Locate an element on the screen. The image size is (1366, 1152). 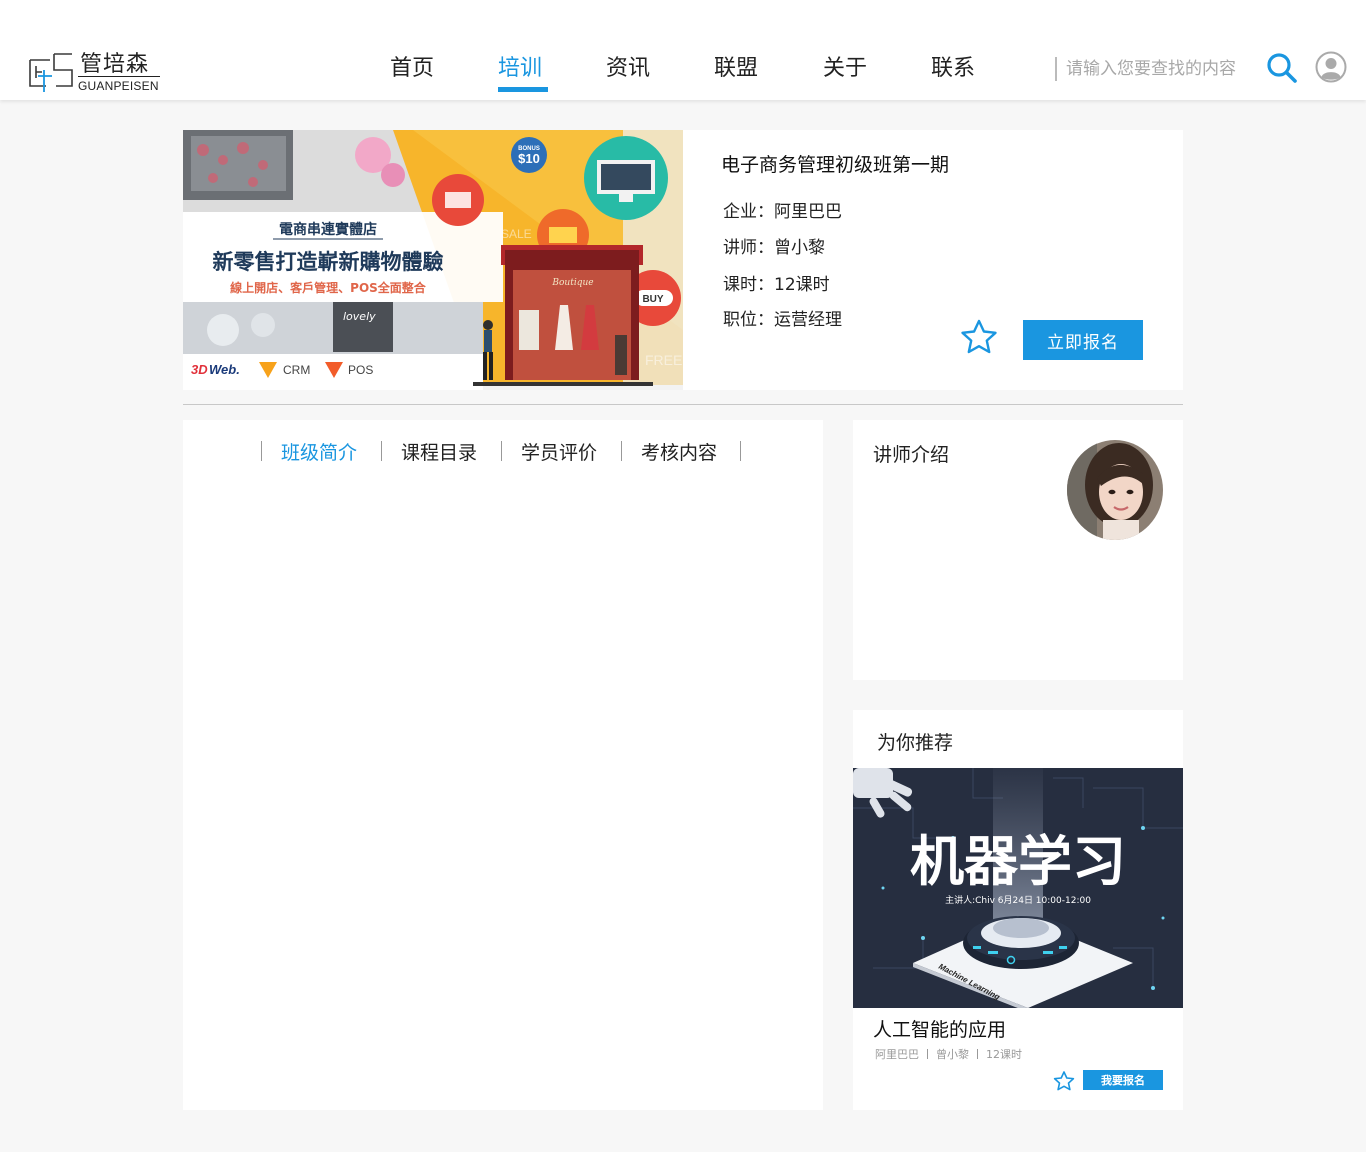
tab-course-catalog: 课程目录 is located at coordinates (439, 451).